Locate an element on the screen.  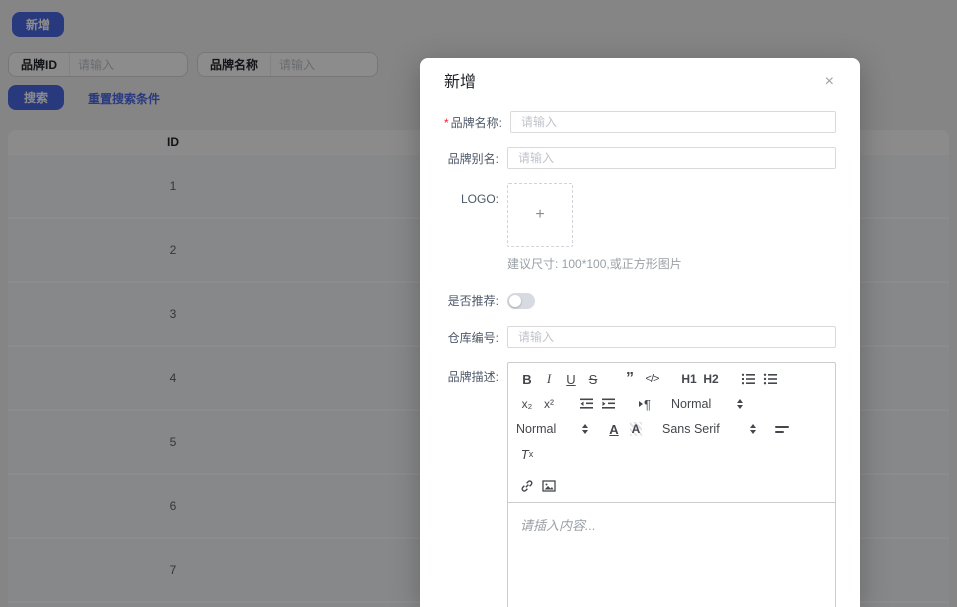
field-brand-alias-label: 品牌别名: is located at coordinates (473, 158).